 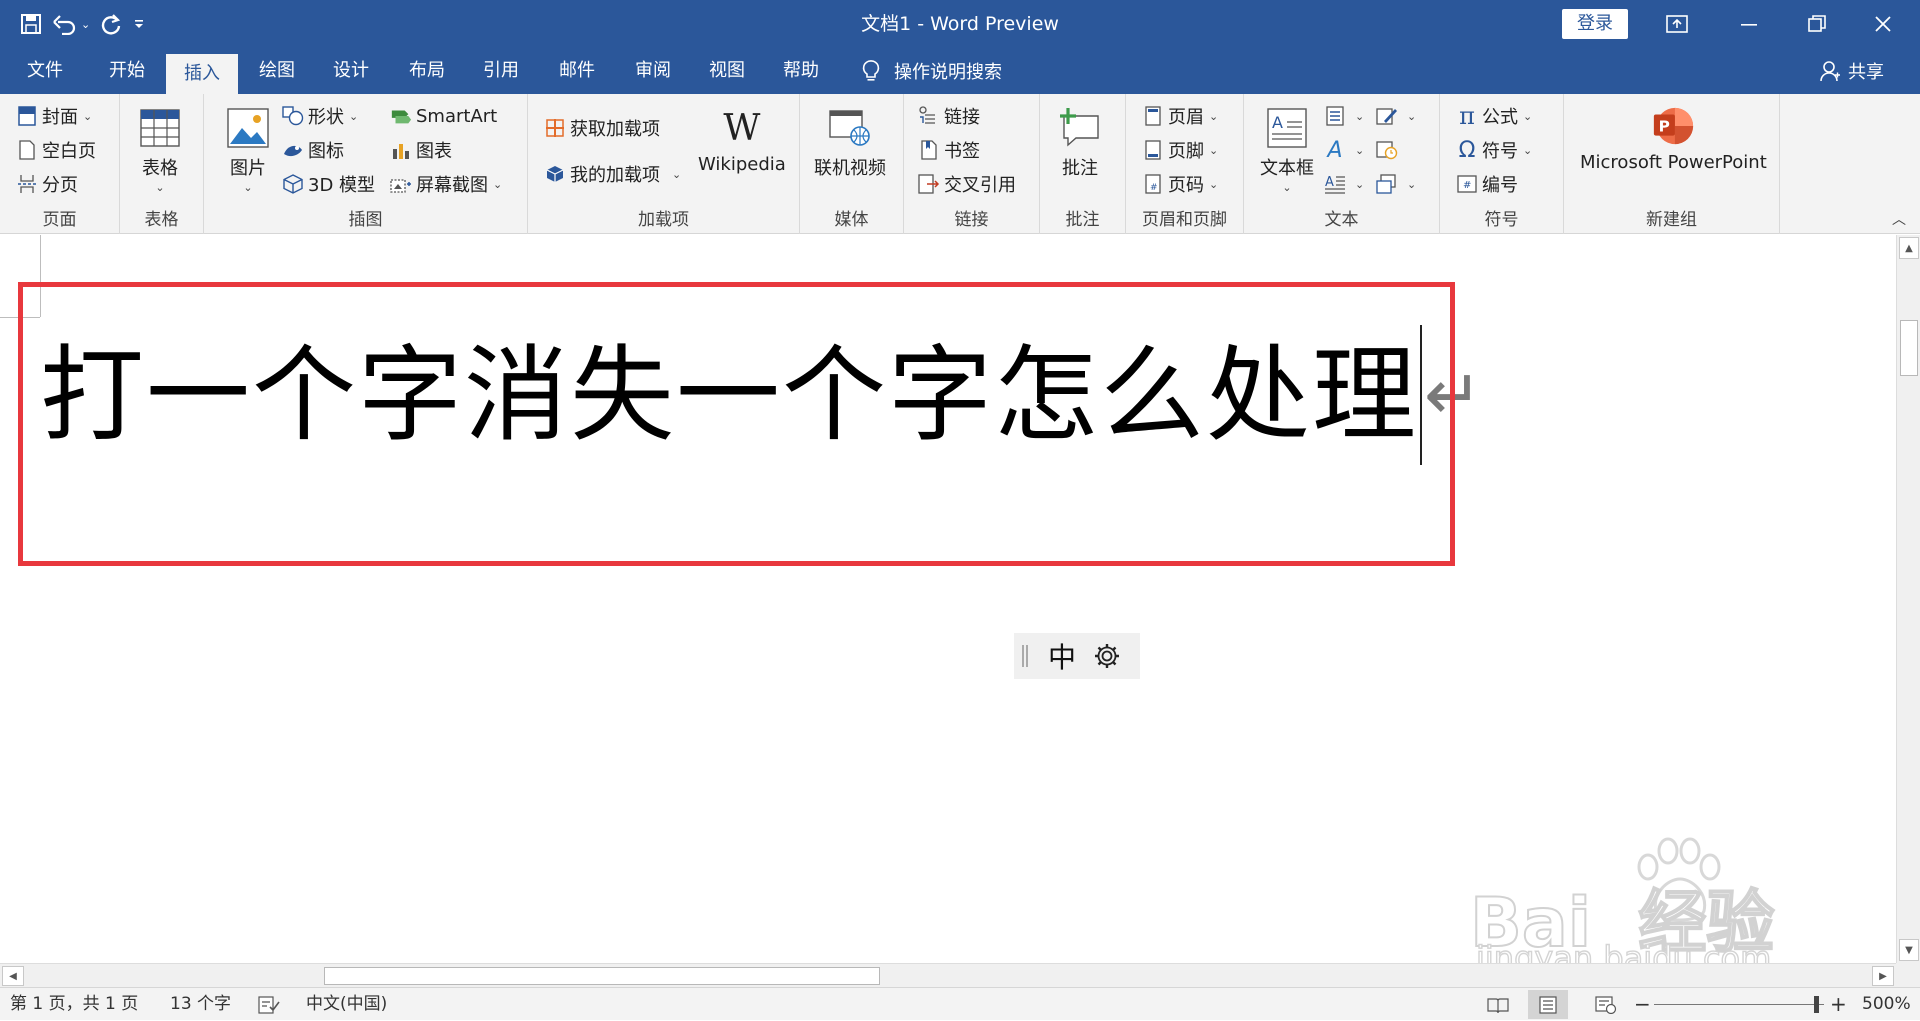 I want to click on print-layout-icon, so click(x=1548, y=1004).